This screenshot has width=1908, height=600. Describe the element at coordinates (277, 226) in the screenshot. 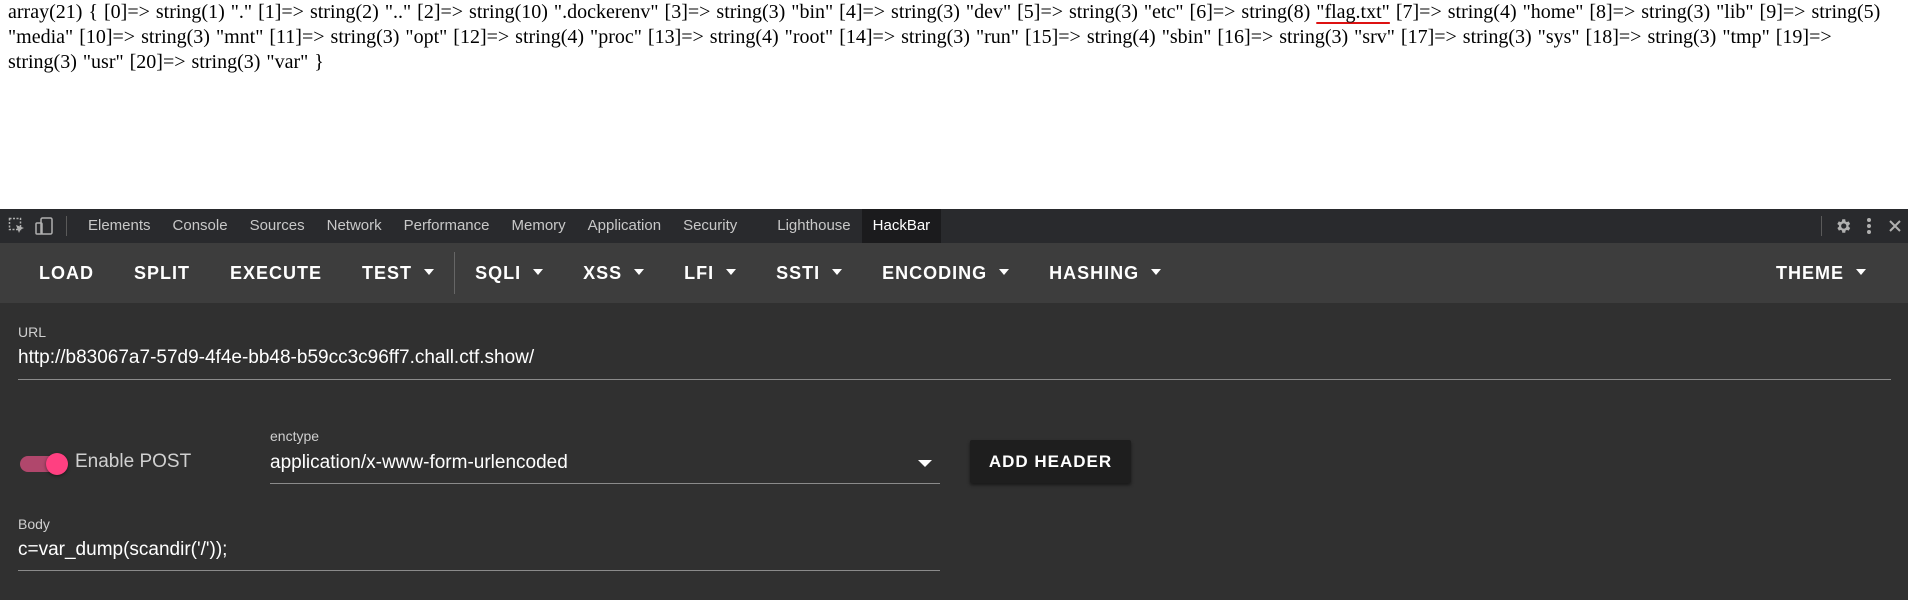

I see `tab-sources: Sources` at that location.